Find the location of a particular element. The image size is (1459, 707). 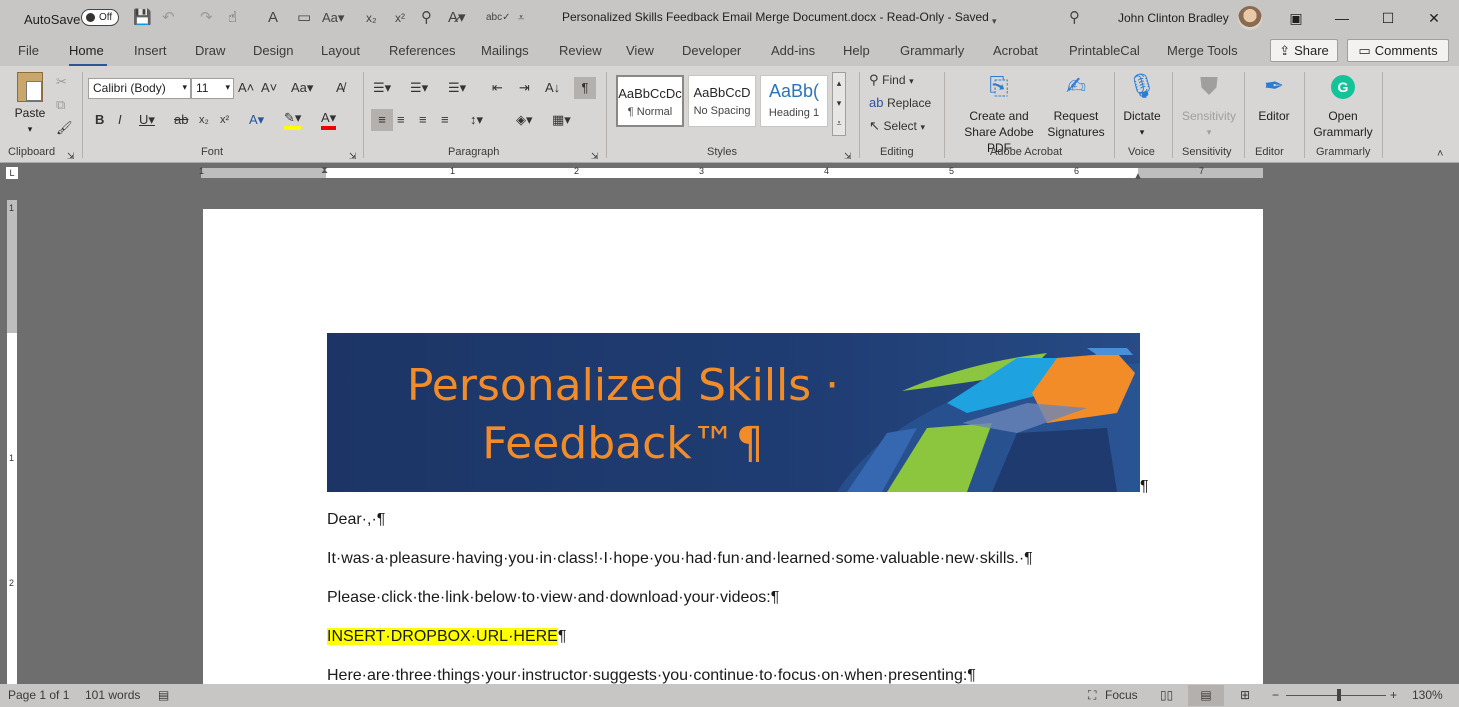

shading-icon: ◈▾ is located at coordinates (524, 120).